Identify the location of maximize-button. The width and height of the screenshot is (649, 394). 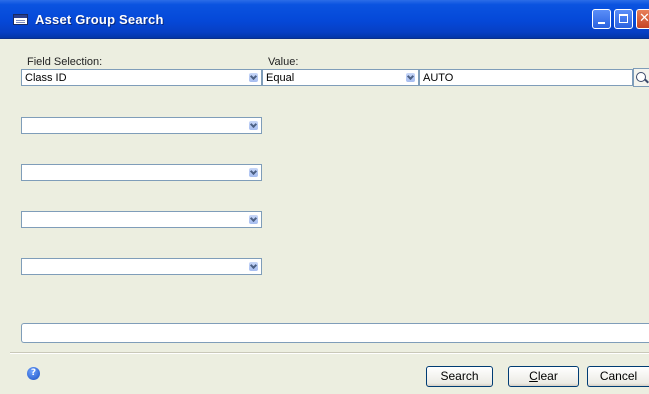
(623, 19).